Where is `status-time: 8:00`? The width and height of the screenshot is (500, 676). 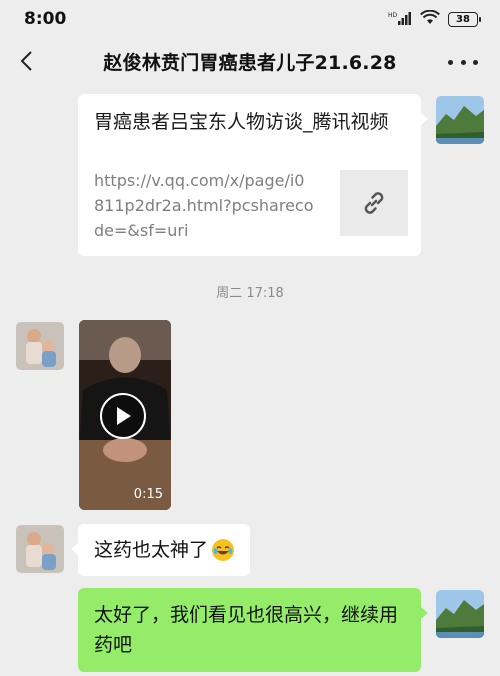 status-time: 8:00 is located at coordinates (45, 19).